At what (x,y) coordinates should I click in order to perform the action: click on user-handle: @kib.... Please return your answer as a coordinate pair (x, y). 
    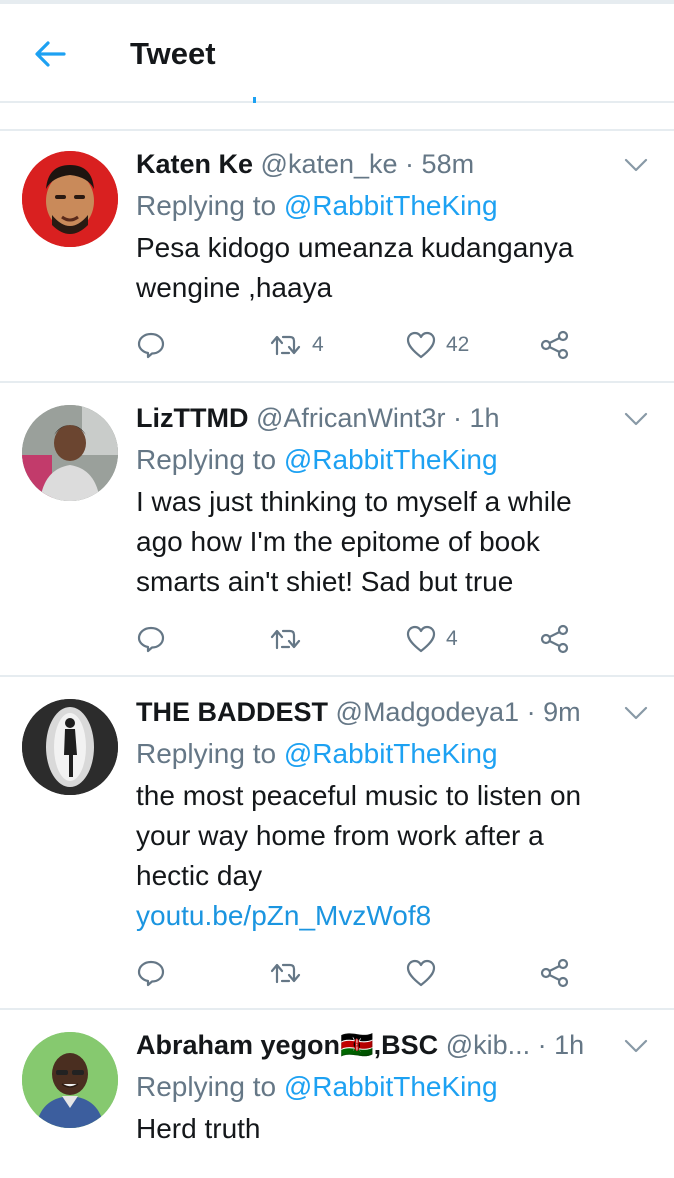
    Looking at the image, I should click on (488, 1045).